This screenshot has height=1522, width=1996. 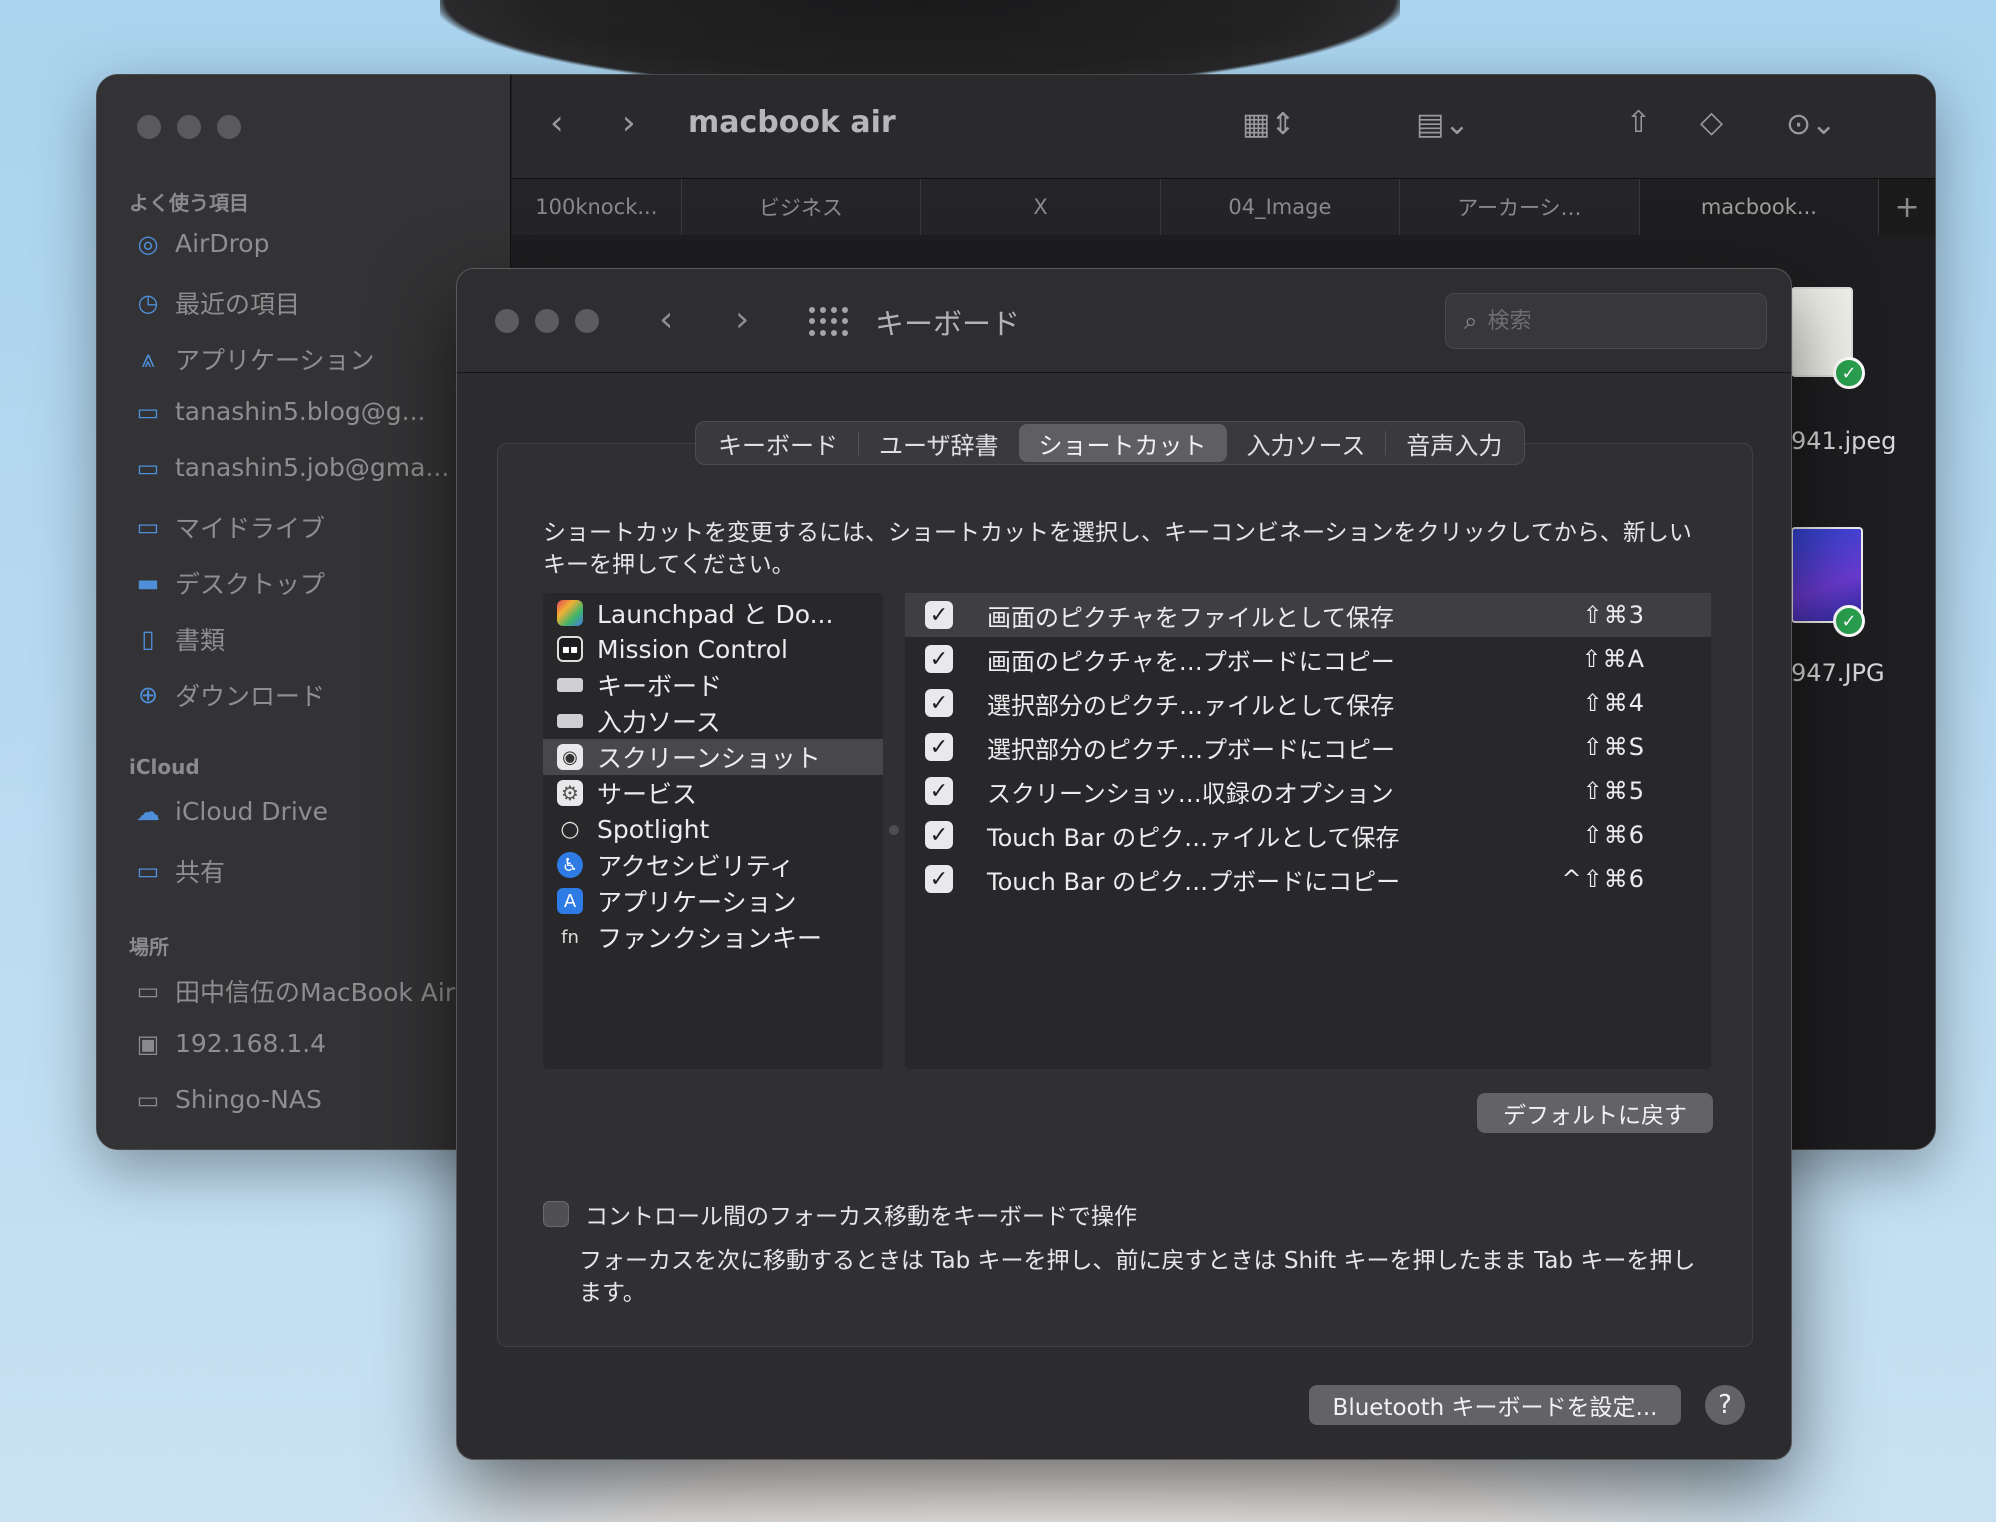 I want to click on sidebar-item-recents: ◷ 最近の項目, so click(x=318, y=303).